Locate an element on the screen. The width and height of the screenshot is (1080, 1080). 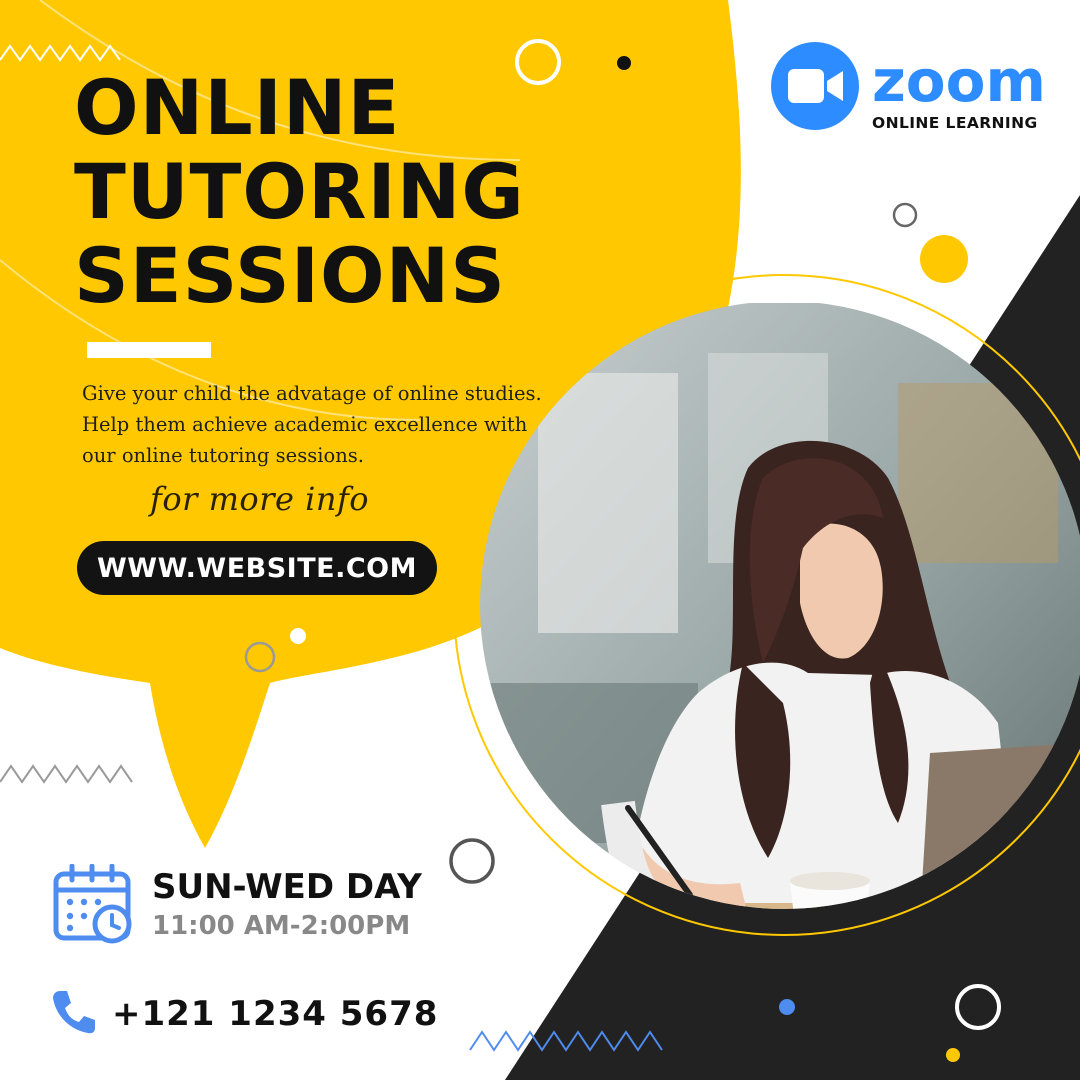
headline-line-3: SESSIONS is located at coordinates (290, 275).